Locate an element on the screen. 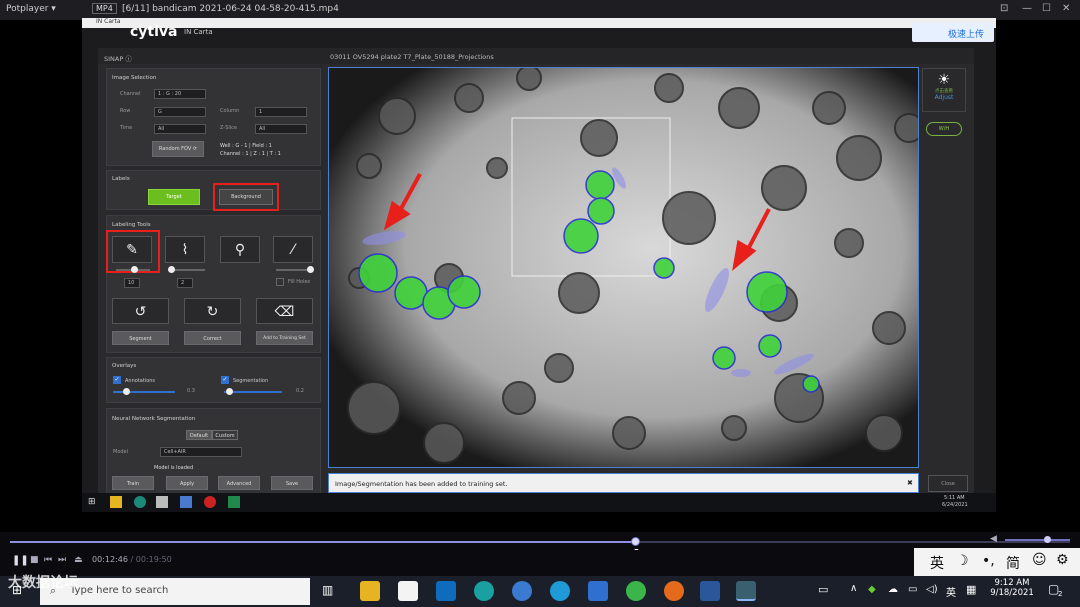 The image size is (1080, 607). system-clock: 9:12 AM 9/18/2021 is located at coordinates (1012, 588).